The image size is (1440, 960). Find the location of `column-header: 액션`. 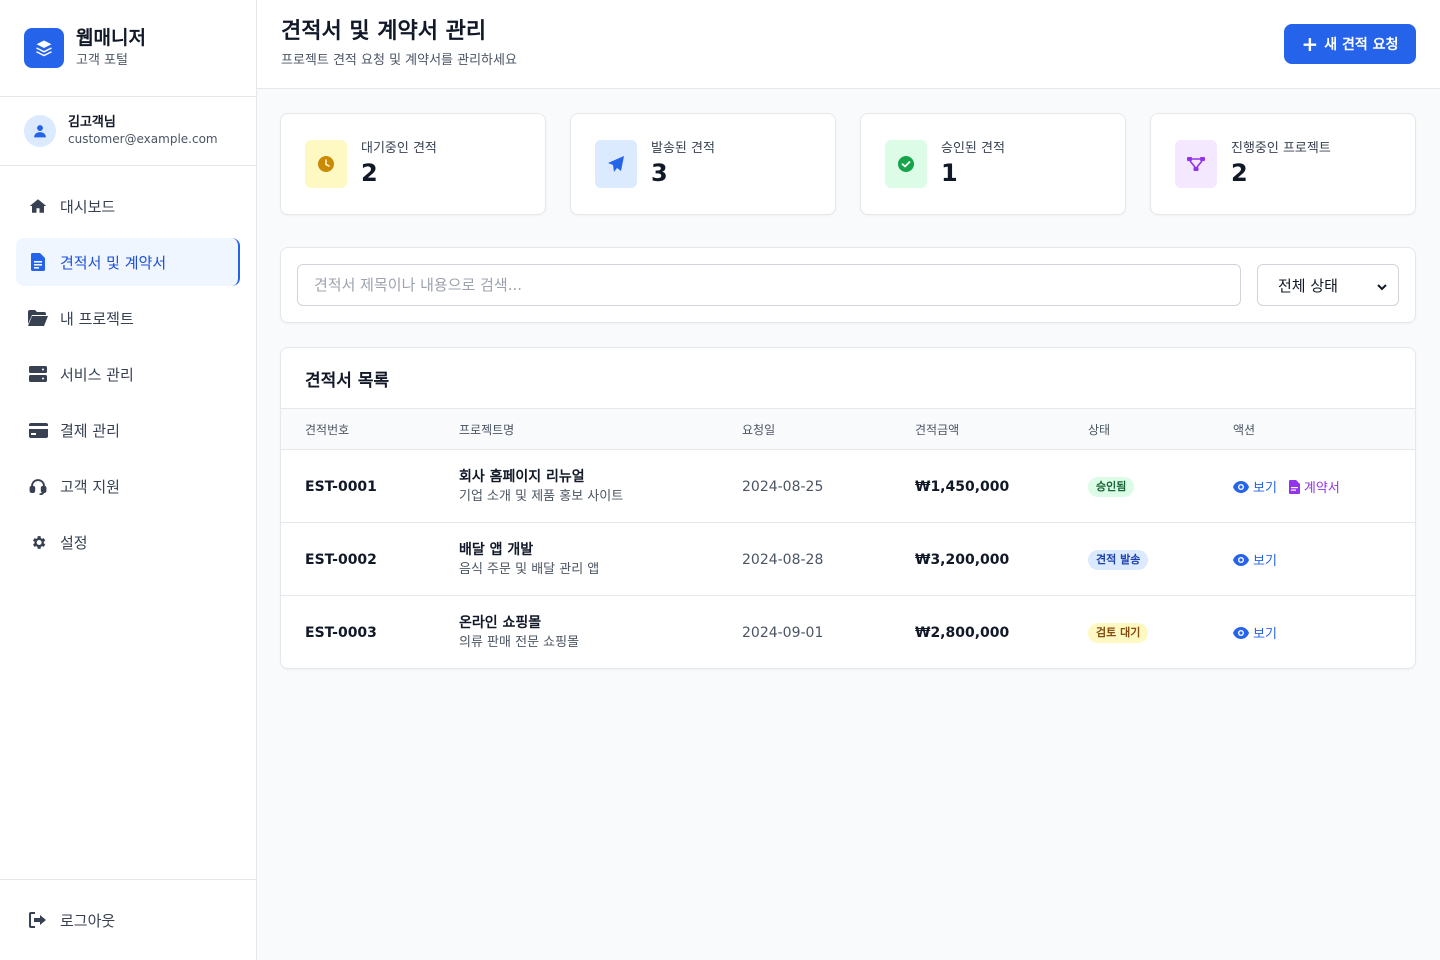

column-header: 액션 is located at coordinates (1244, 430).